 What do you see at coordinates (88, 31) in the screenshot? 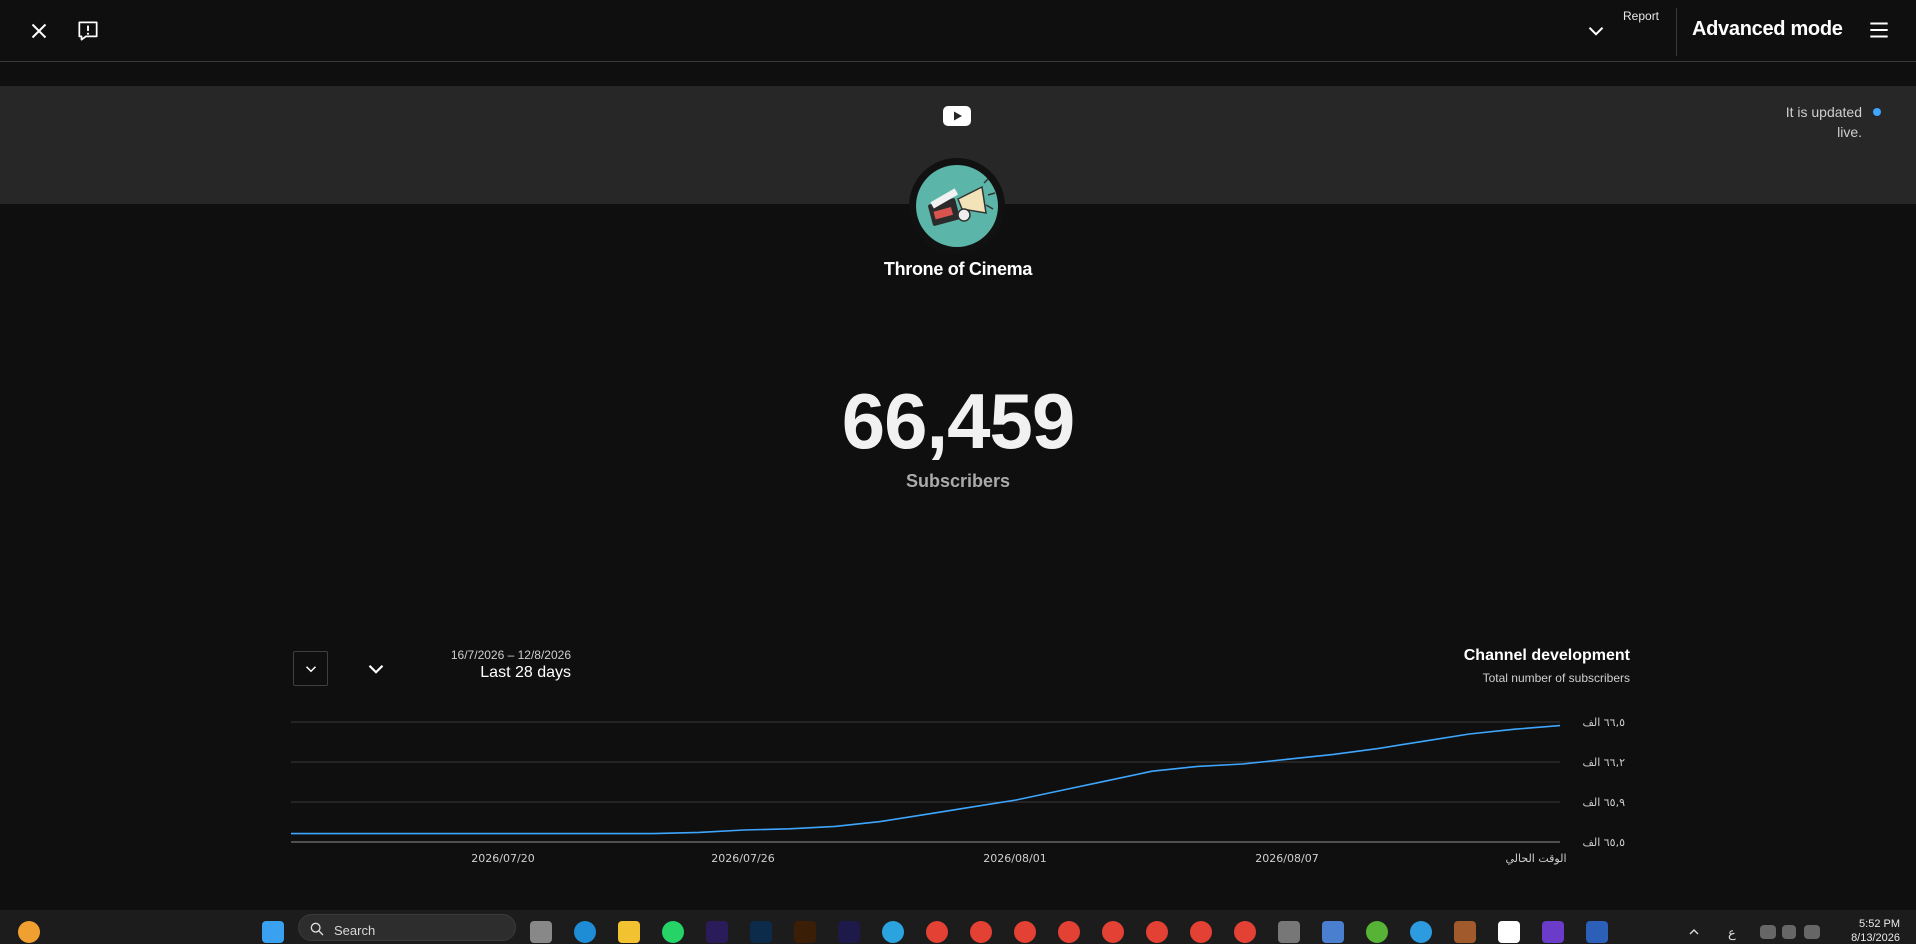
I see `feedback-icon` at bounding box center [88, 31].